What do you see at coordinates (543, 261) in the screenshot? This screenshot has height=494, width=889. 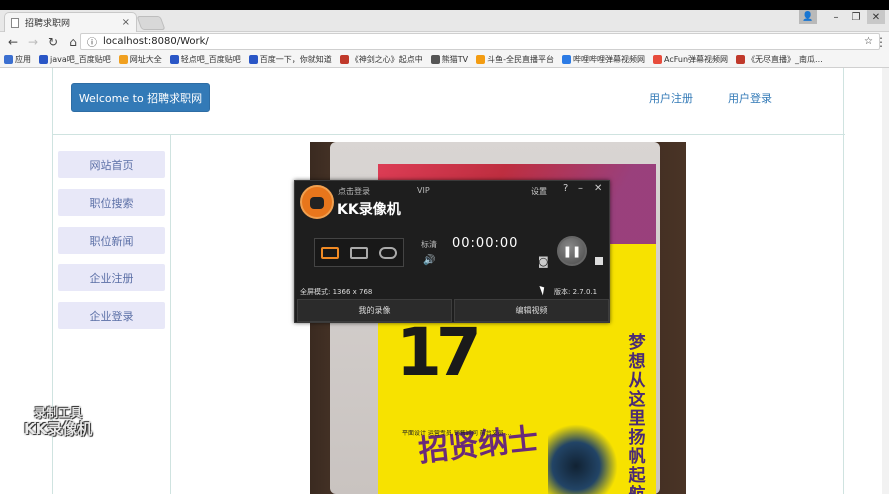 I see `camera-icon: ◙` at bounding box center [543, 261].